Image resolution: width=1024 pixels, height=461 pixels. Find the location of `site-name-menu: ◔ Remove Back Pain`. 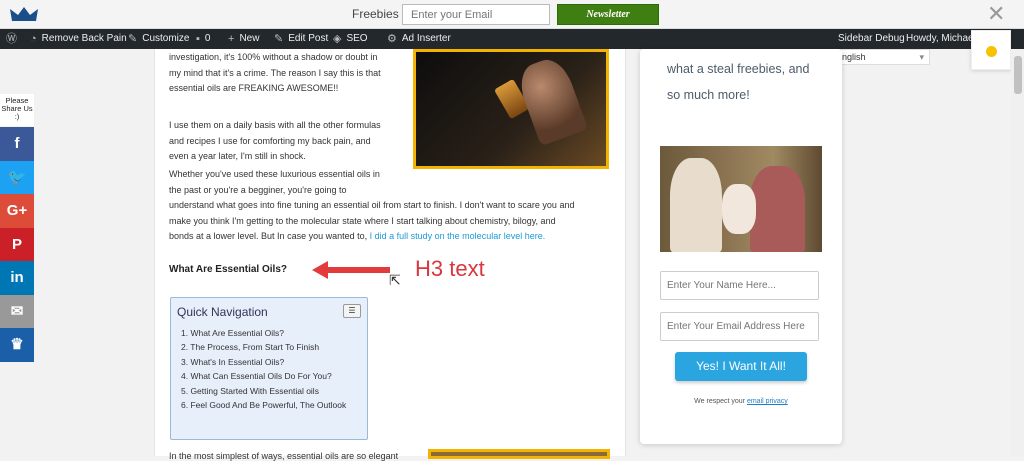

site-name-menu: ◔ Remove Back Pain is located at coordinates (78, 39).